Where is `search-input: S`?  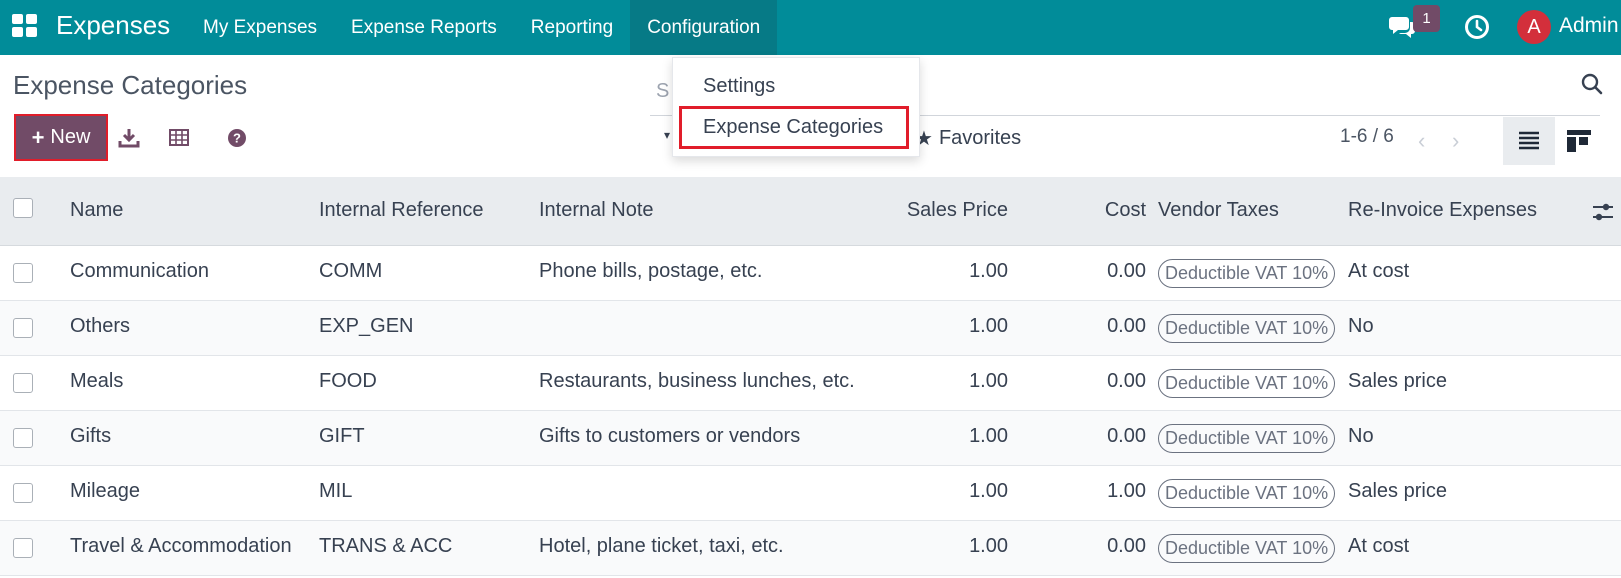 search-input: S is located at coordinates (662, 91).